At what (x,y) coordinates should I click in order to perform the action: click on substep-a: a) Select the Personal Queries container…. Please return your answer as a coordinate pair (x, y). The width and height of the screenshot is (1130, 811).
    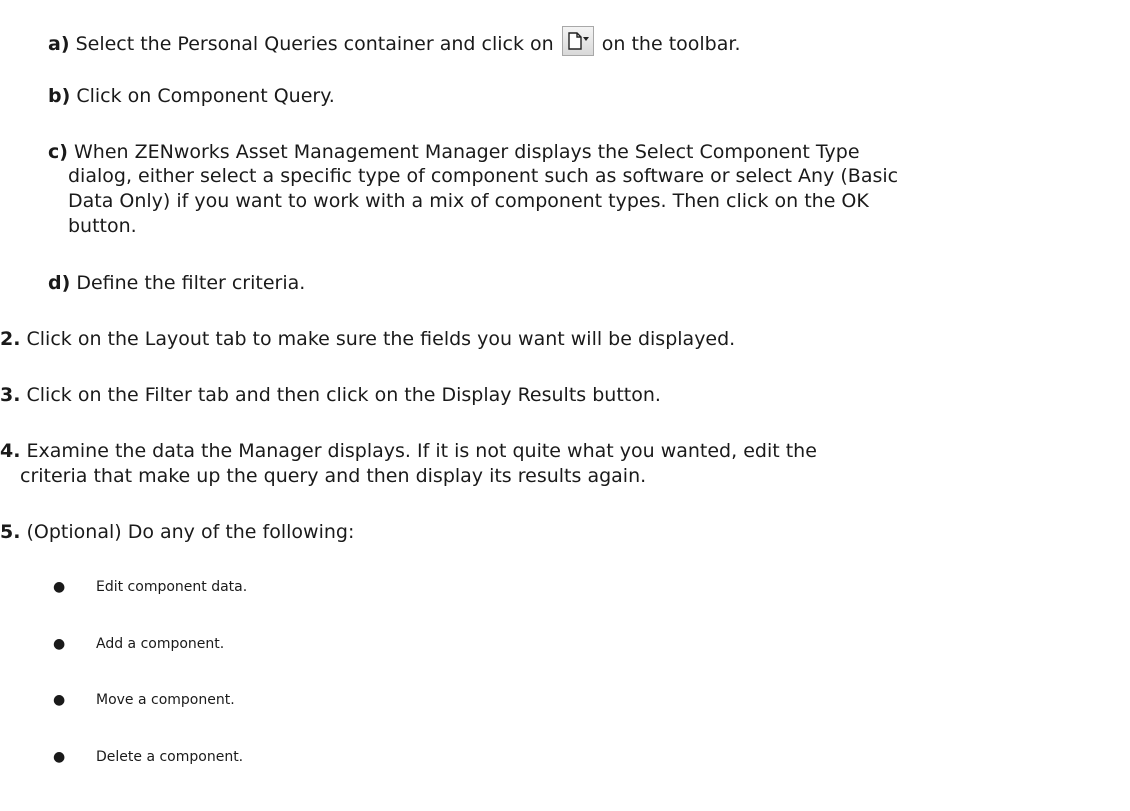
    Looking at the image, I should click on (394, 41).